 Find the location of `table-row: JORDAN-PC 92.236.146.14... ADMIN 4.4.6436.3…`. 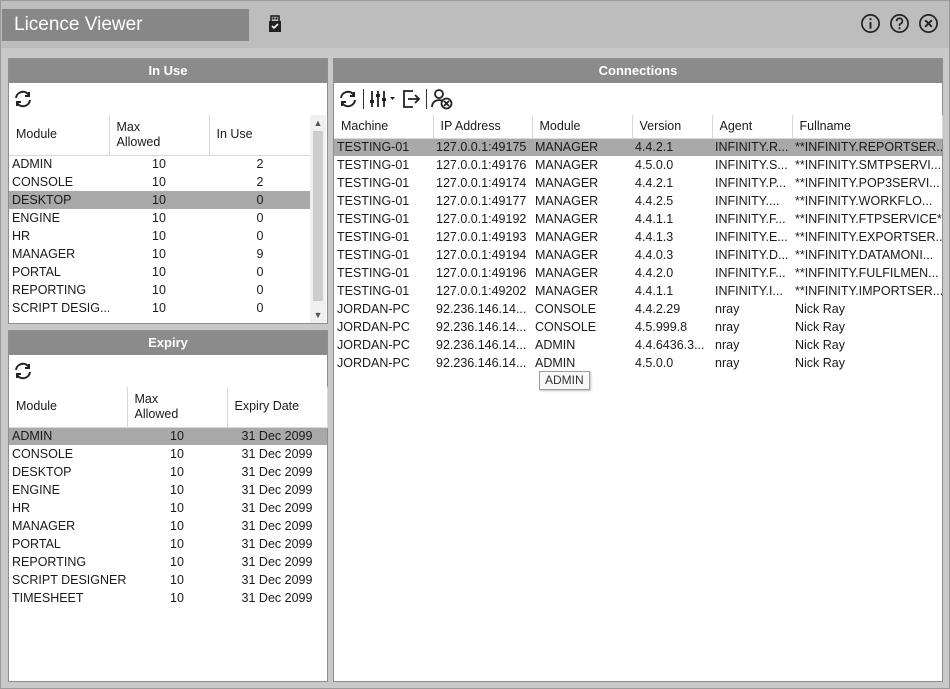

table-row: JORDAN-PC 92.236.146.14... ADMIN 4.4.6436.3… is located at coordinates (638, 345).